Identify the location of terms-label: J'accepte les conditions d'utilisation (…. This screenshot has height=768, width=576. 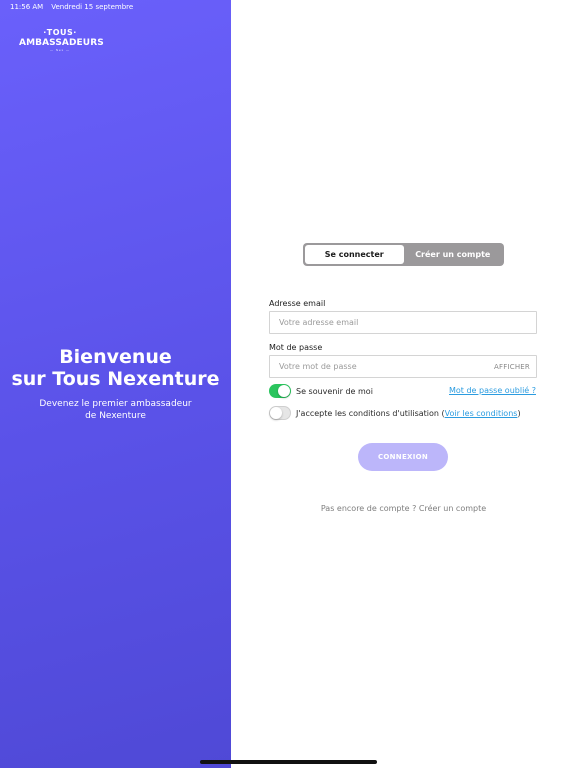
(408, 413).